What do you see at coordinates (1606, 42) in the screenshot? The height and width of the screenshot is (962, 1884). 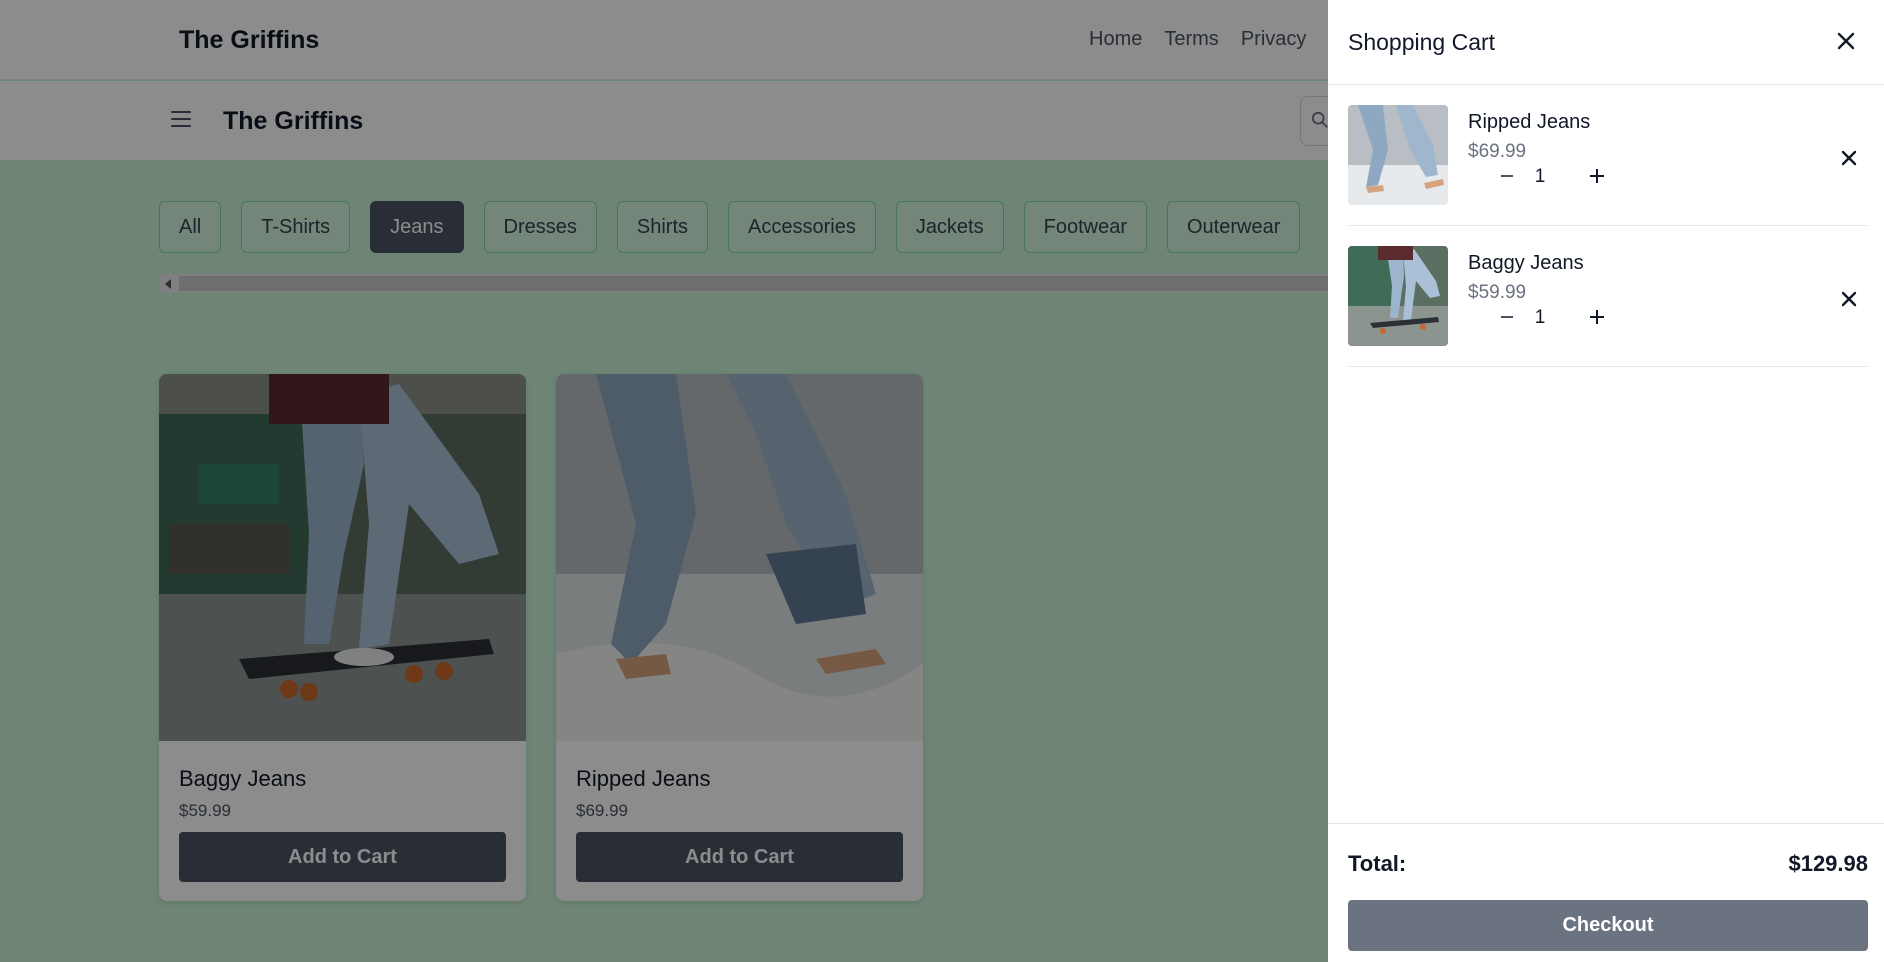 I see `cart-header: Shopping Cart` at bounding box center [1606, 42].